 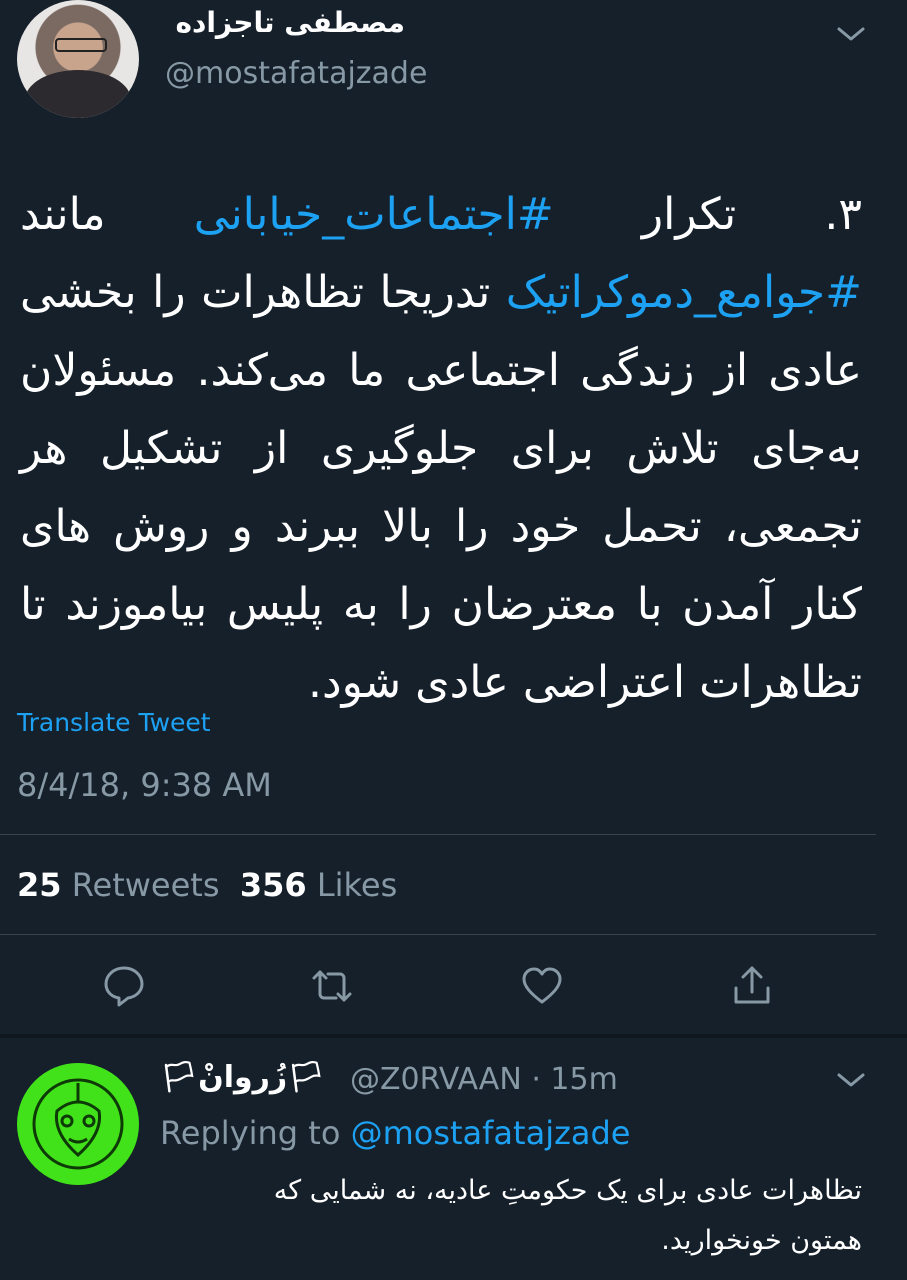 What do you see at coordinates (707, 214) in the screenshot?
I see `tweet-text-part: ۳. تکرار` at bounding box center [707, 214].